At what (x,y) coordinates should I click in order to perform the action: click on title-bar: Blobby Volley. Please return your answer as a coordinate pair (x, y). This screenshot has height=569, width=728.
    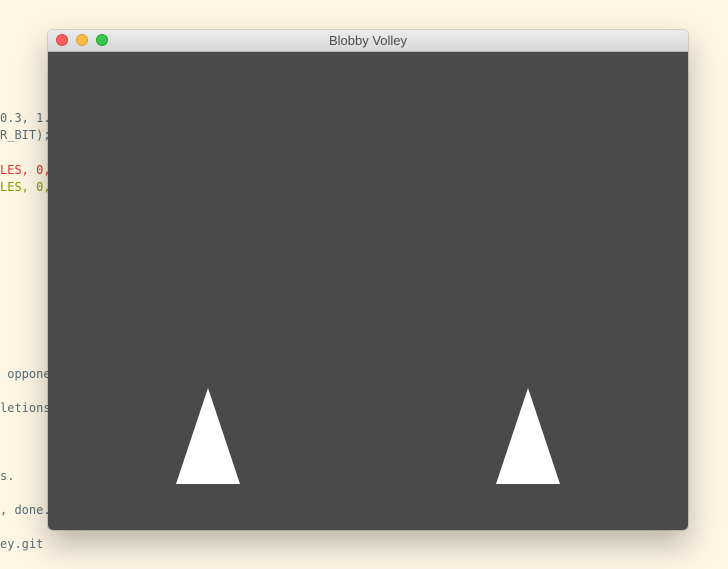
    Looking at the image, I should click on (368, 41).